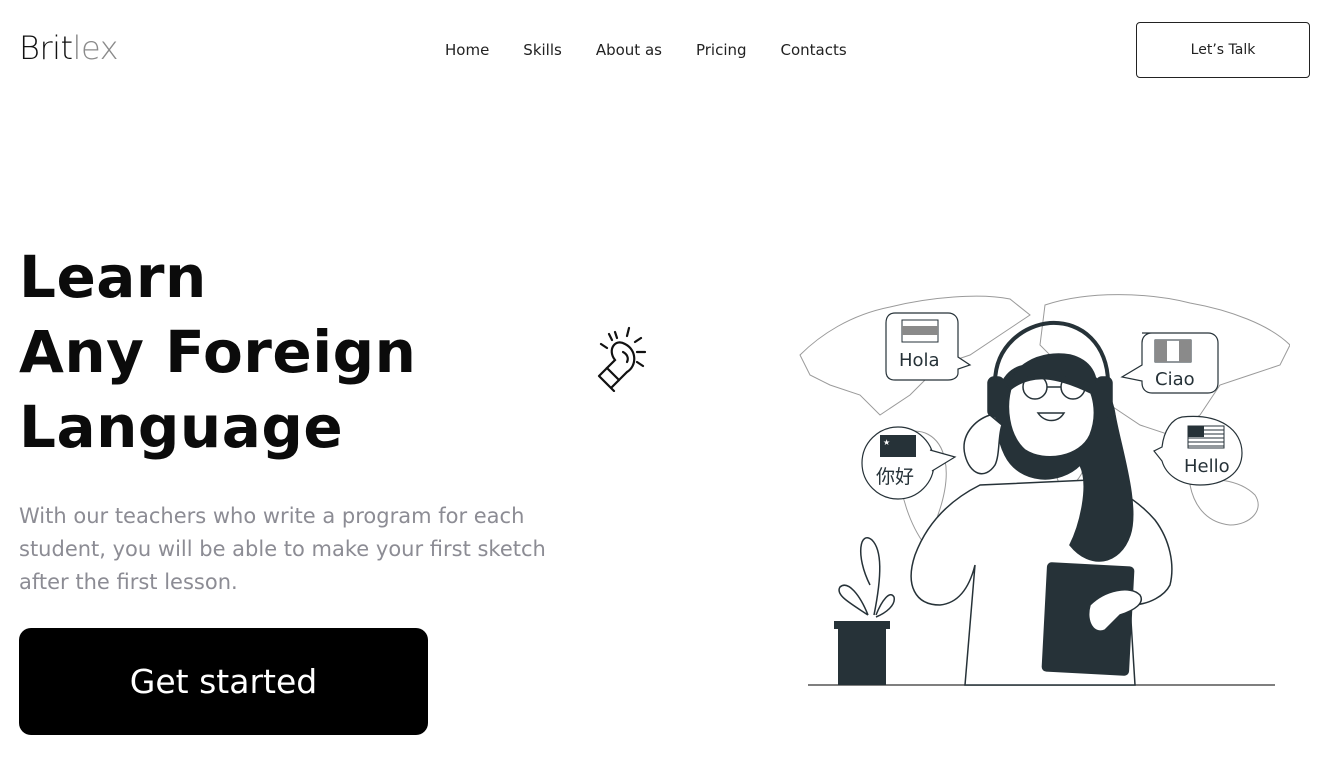 The height and width of the screenshot is (767, 1329). Describe the element at coordinates (467, 50) in the screenshot. I see `nav-item-home: Home` at that location.